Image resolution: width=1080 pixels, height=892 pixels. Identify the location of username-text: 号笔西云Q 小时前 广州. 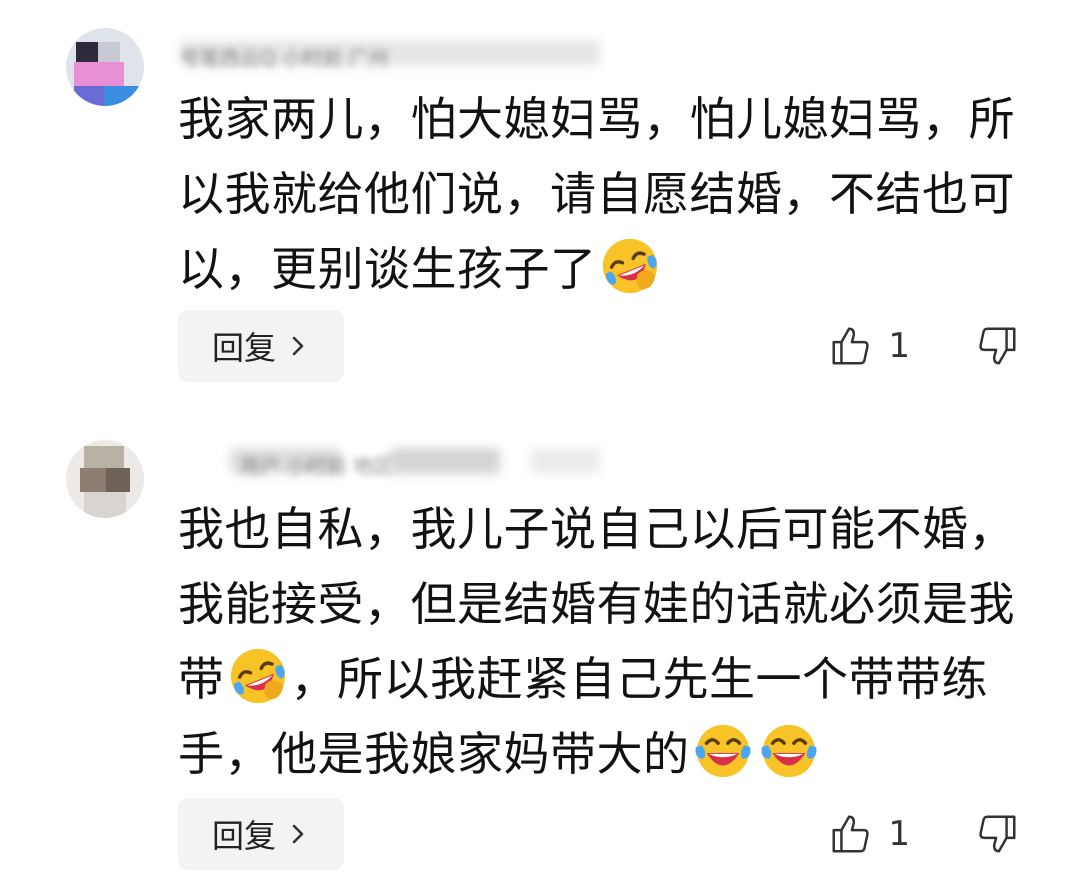
(284, 58).